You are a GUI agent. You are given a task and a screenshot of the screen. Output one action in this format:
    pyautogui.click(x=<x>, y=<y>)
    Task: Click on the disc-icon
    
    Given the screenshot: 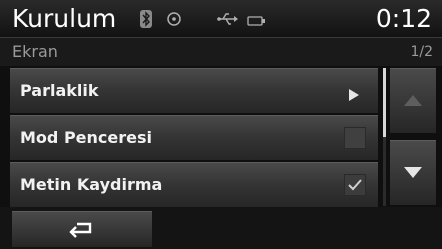 What is the action you would take?
    pyautogui.click(x=174, y=18)
    